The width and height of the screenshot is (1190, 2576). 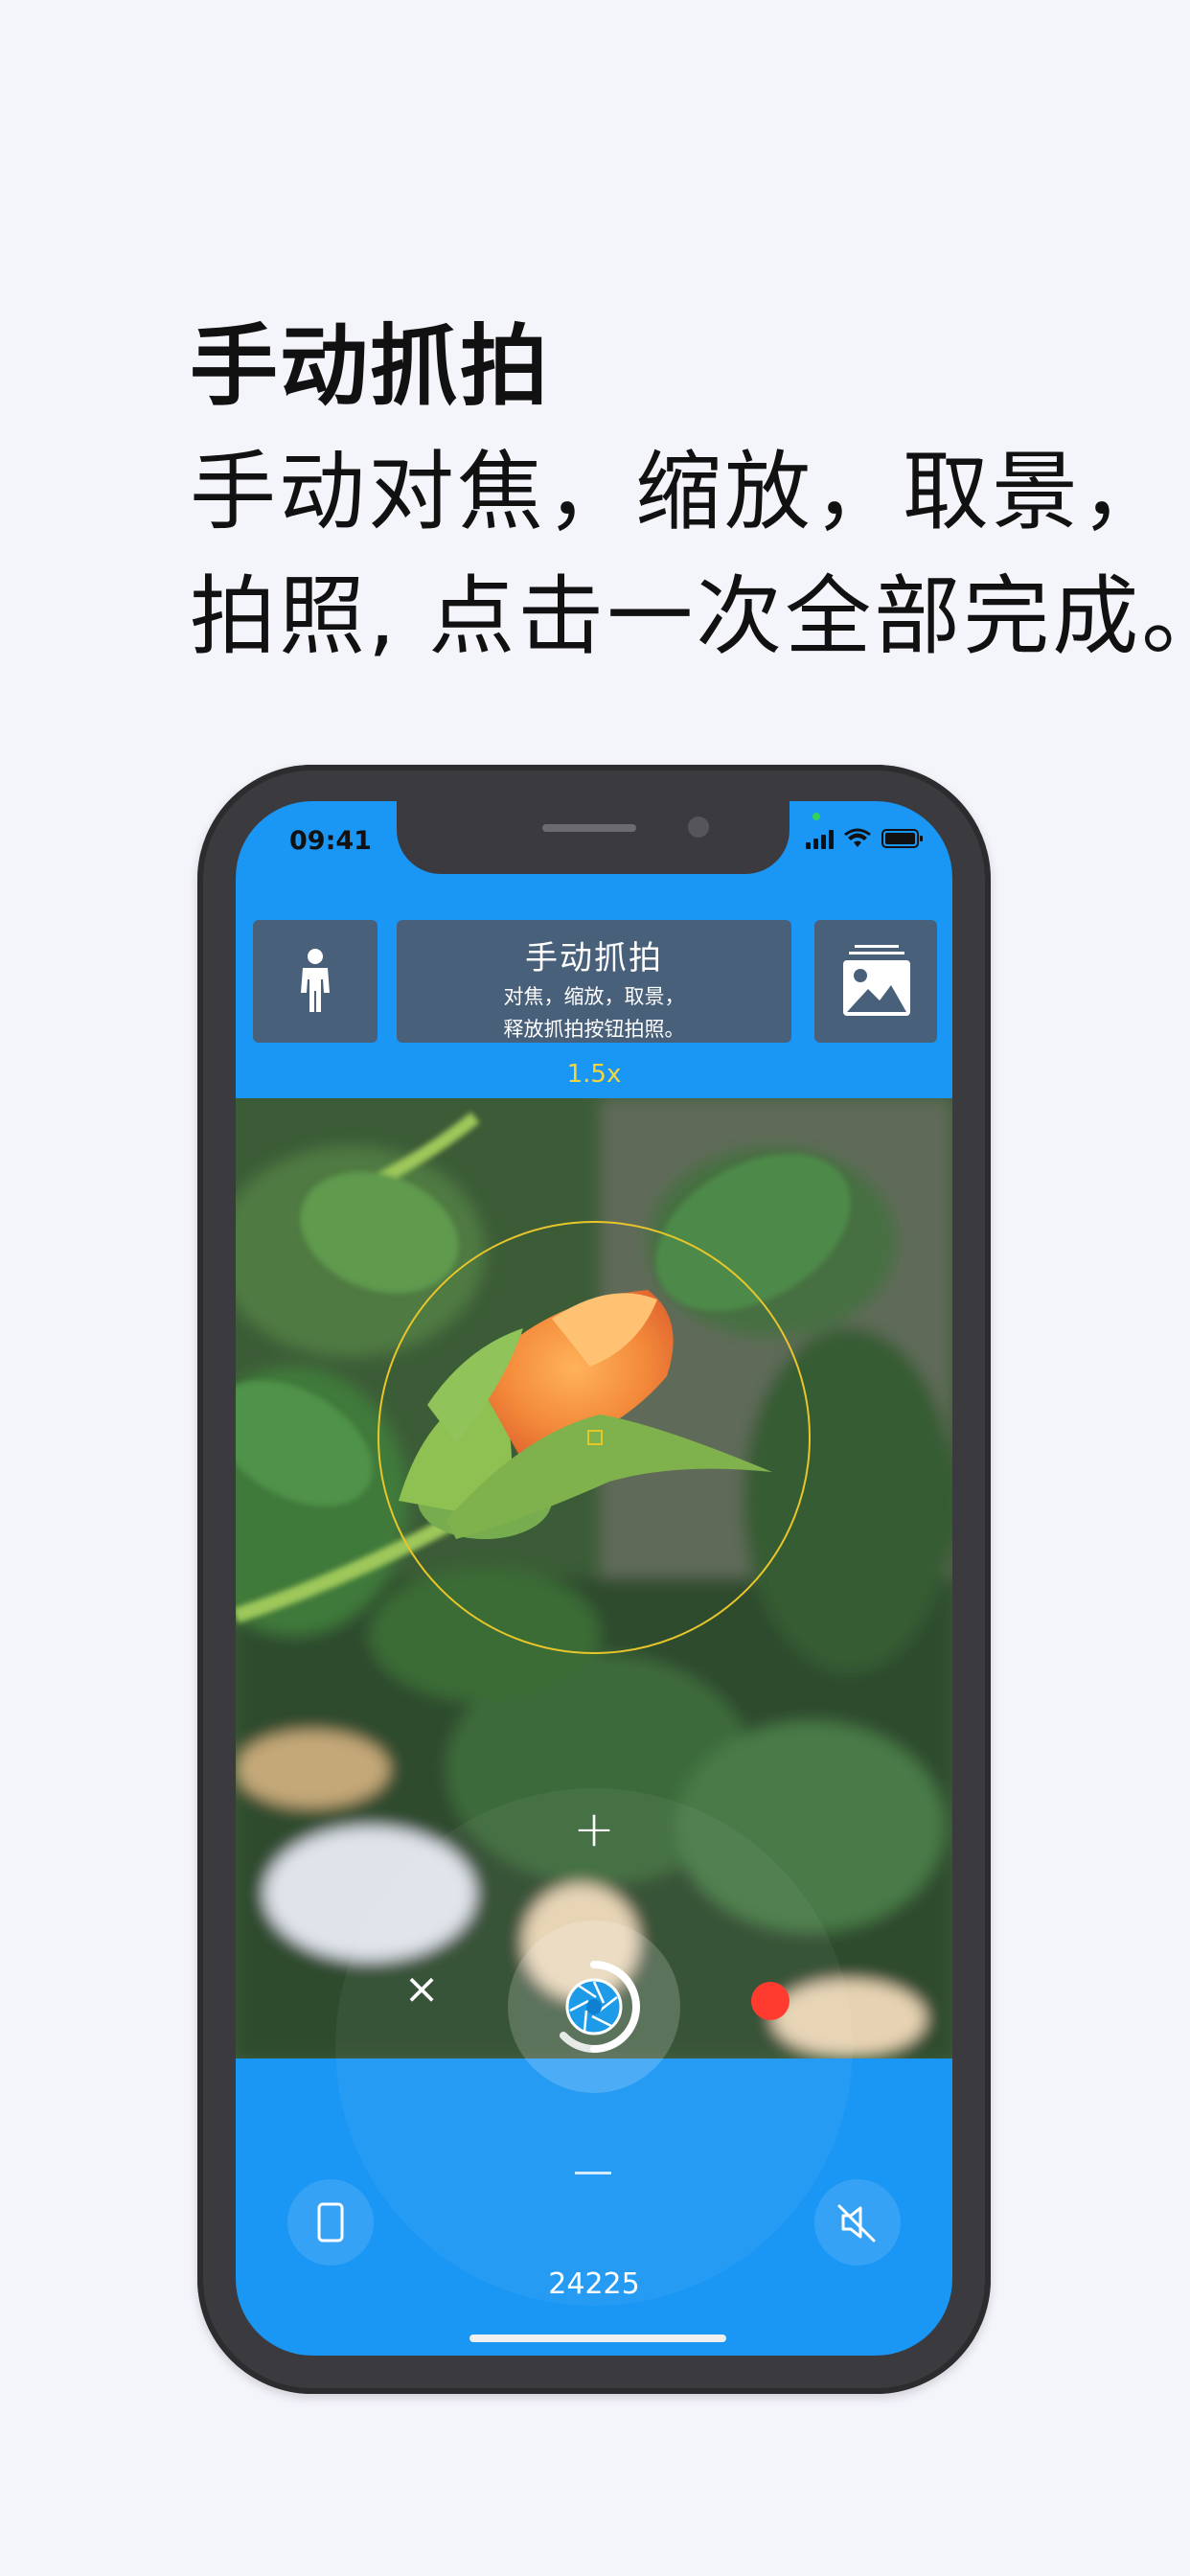 I want to click on promo-title: 手动抓拍, so click(x=371, y=366).